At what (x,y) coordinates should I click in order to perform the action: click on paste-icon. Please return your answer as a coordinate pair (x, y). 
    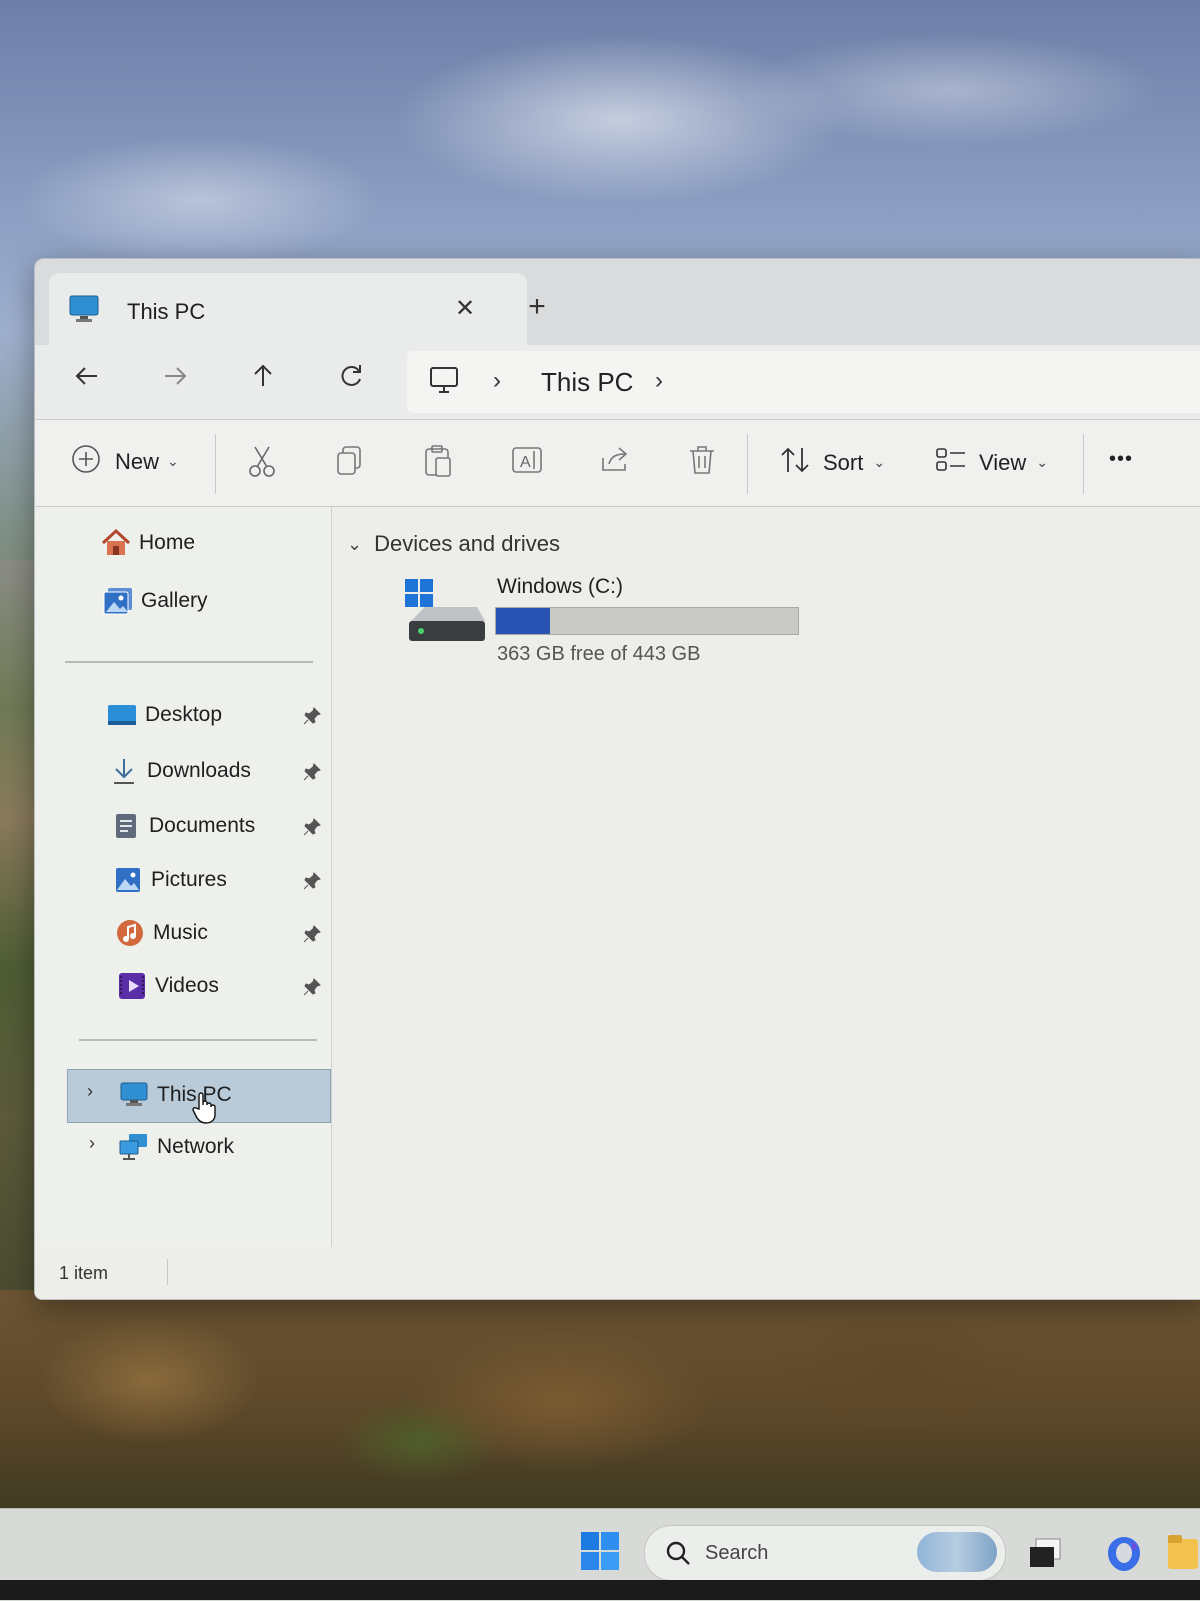
    Looking at the image, I should click on (438, 463).